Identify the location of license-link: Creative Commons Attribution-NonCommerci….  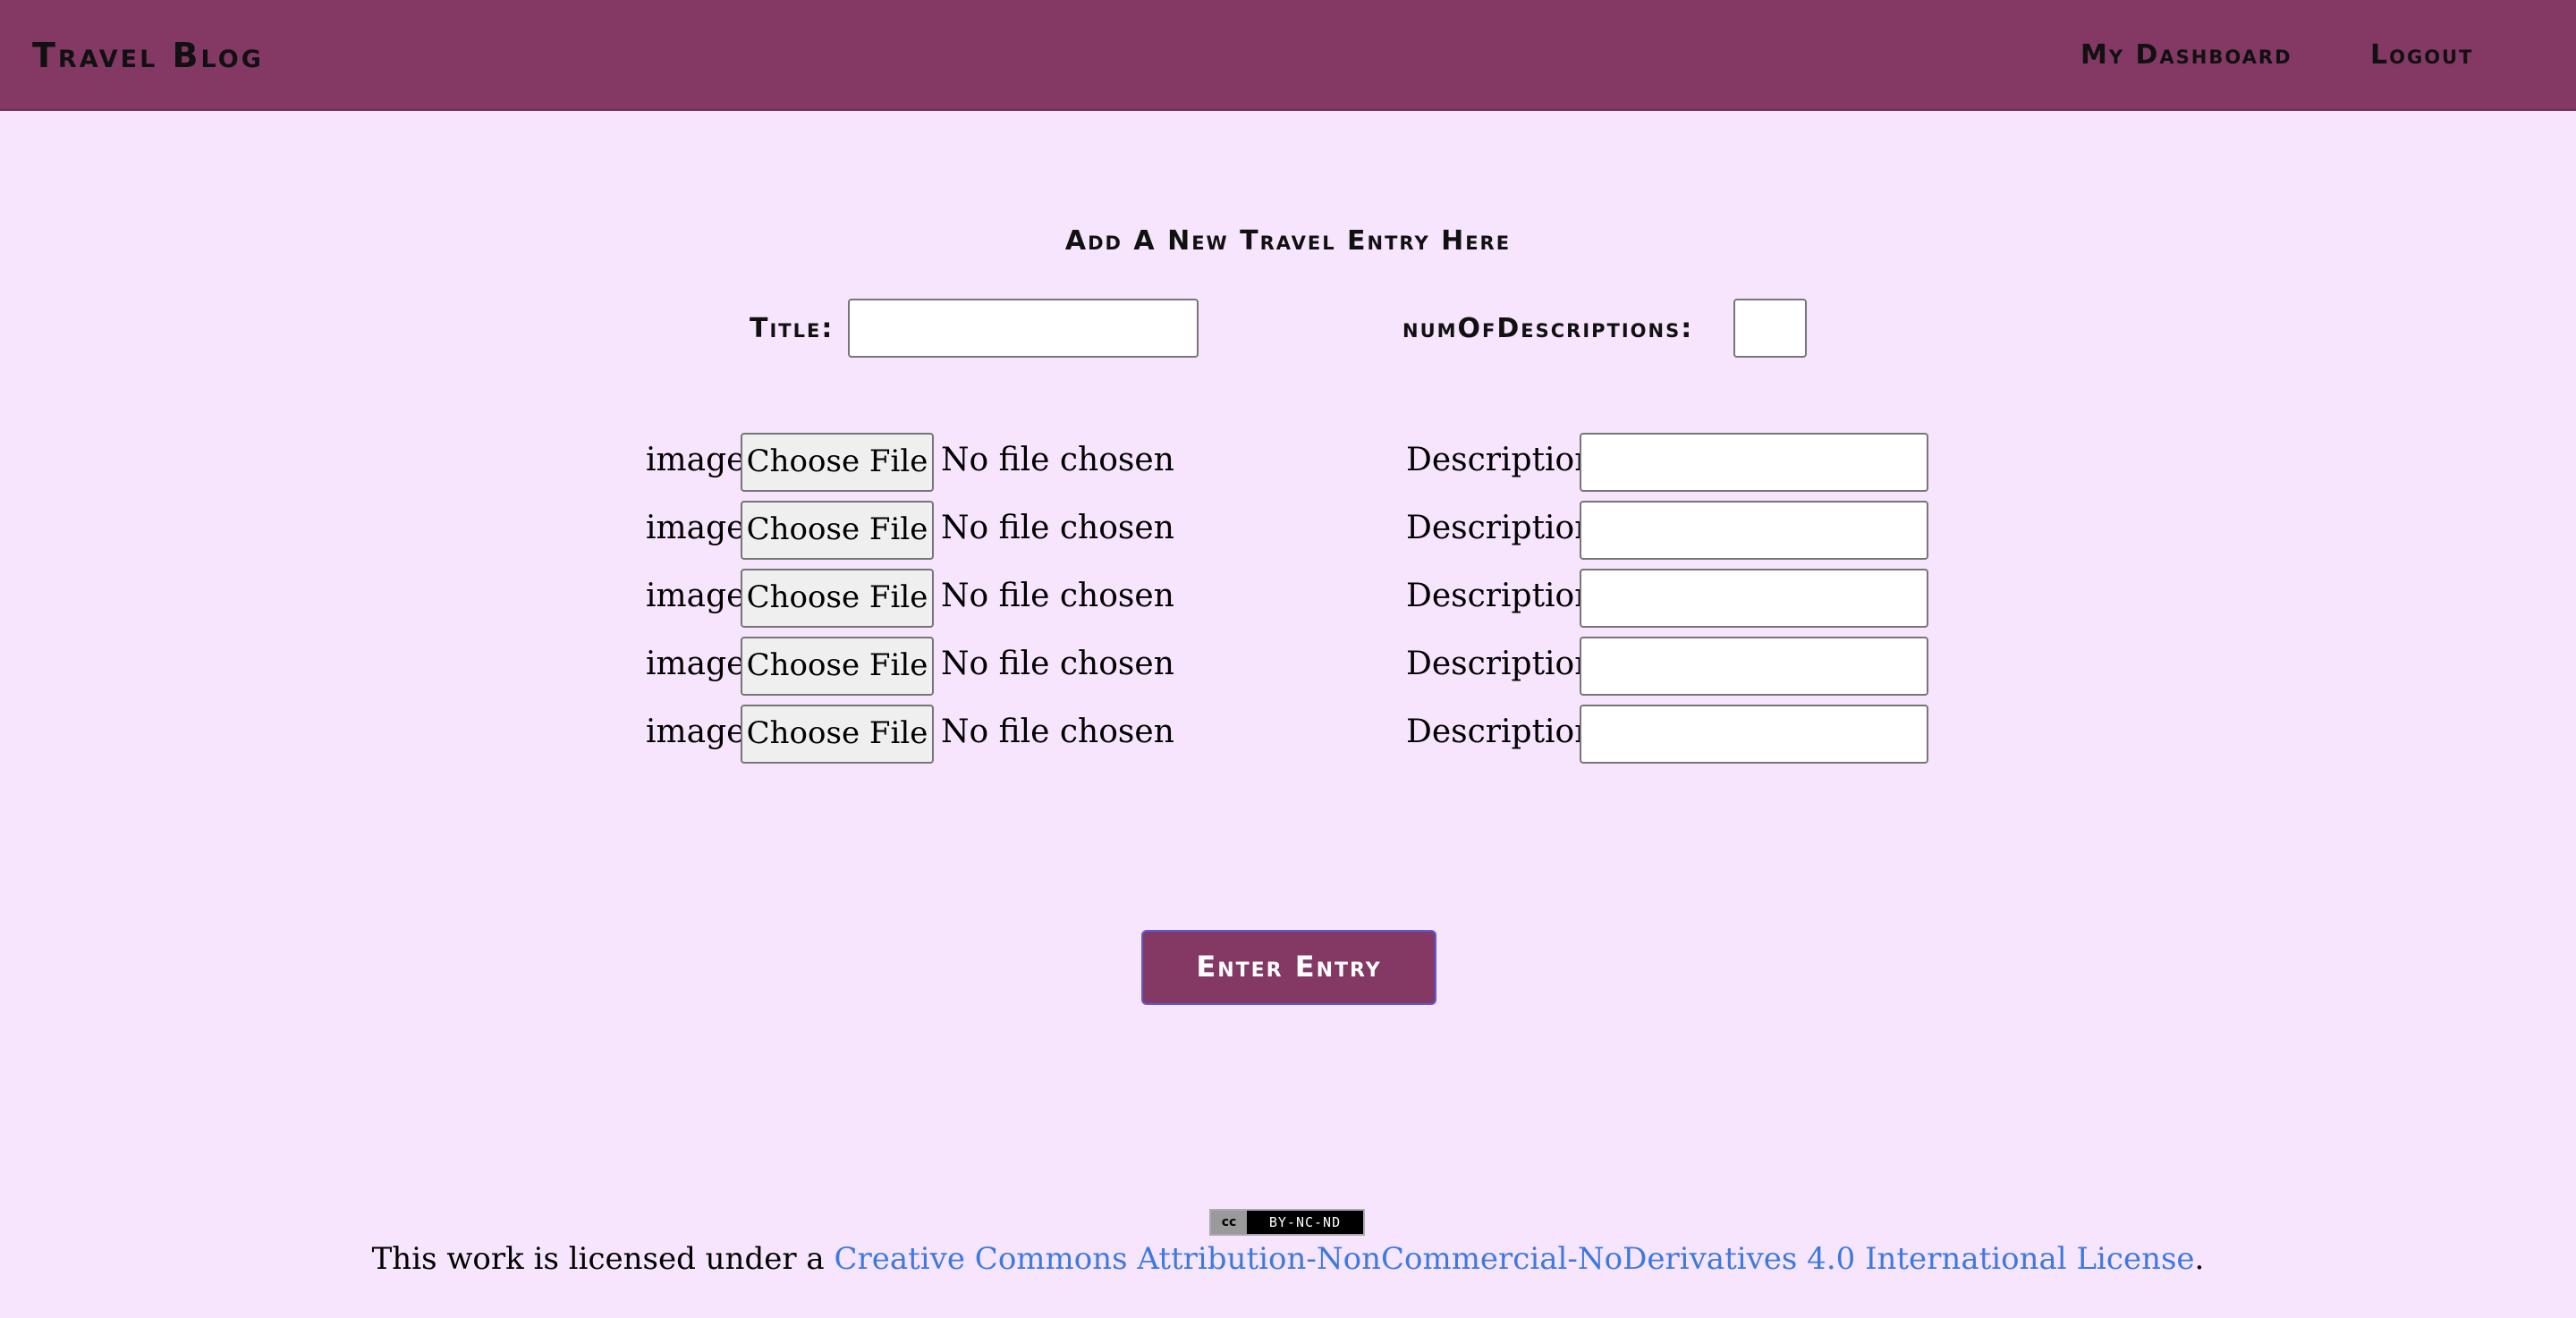
(1514, 1259).